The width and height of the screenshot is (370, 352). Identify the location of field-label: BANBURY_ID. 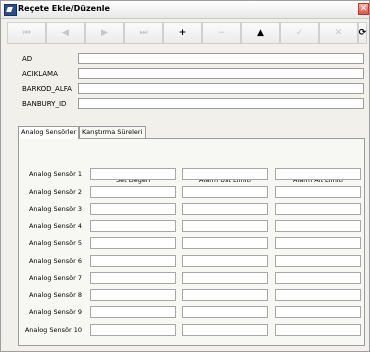
(44, 104).